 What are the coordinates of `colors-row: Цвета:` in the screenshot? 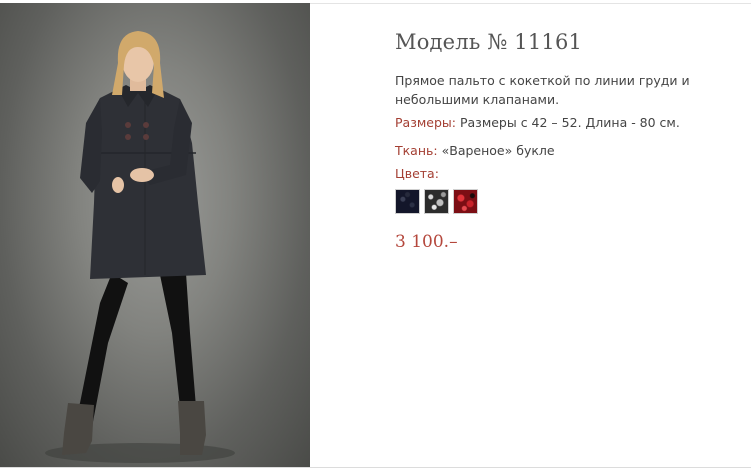 It's located at (417, 173).